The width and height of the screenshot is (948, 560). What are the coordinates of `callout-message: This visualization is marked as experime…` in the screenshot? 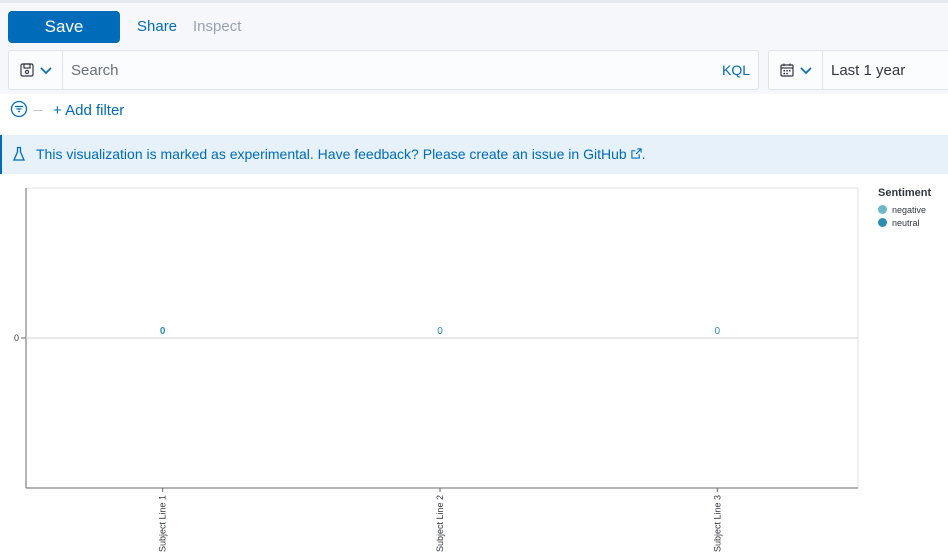 It's located at (341, 154).